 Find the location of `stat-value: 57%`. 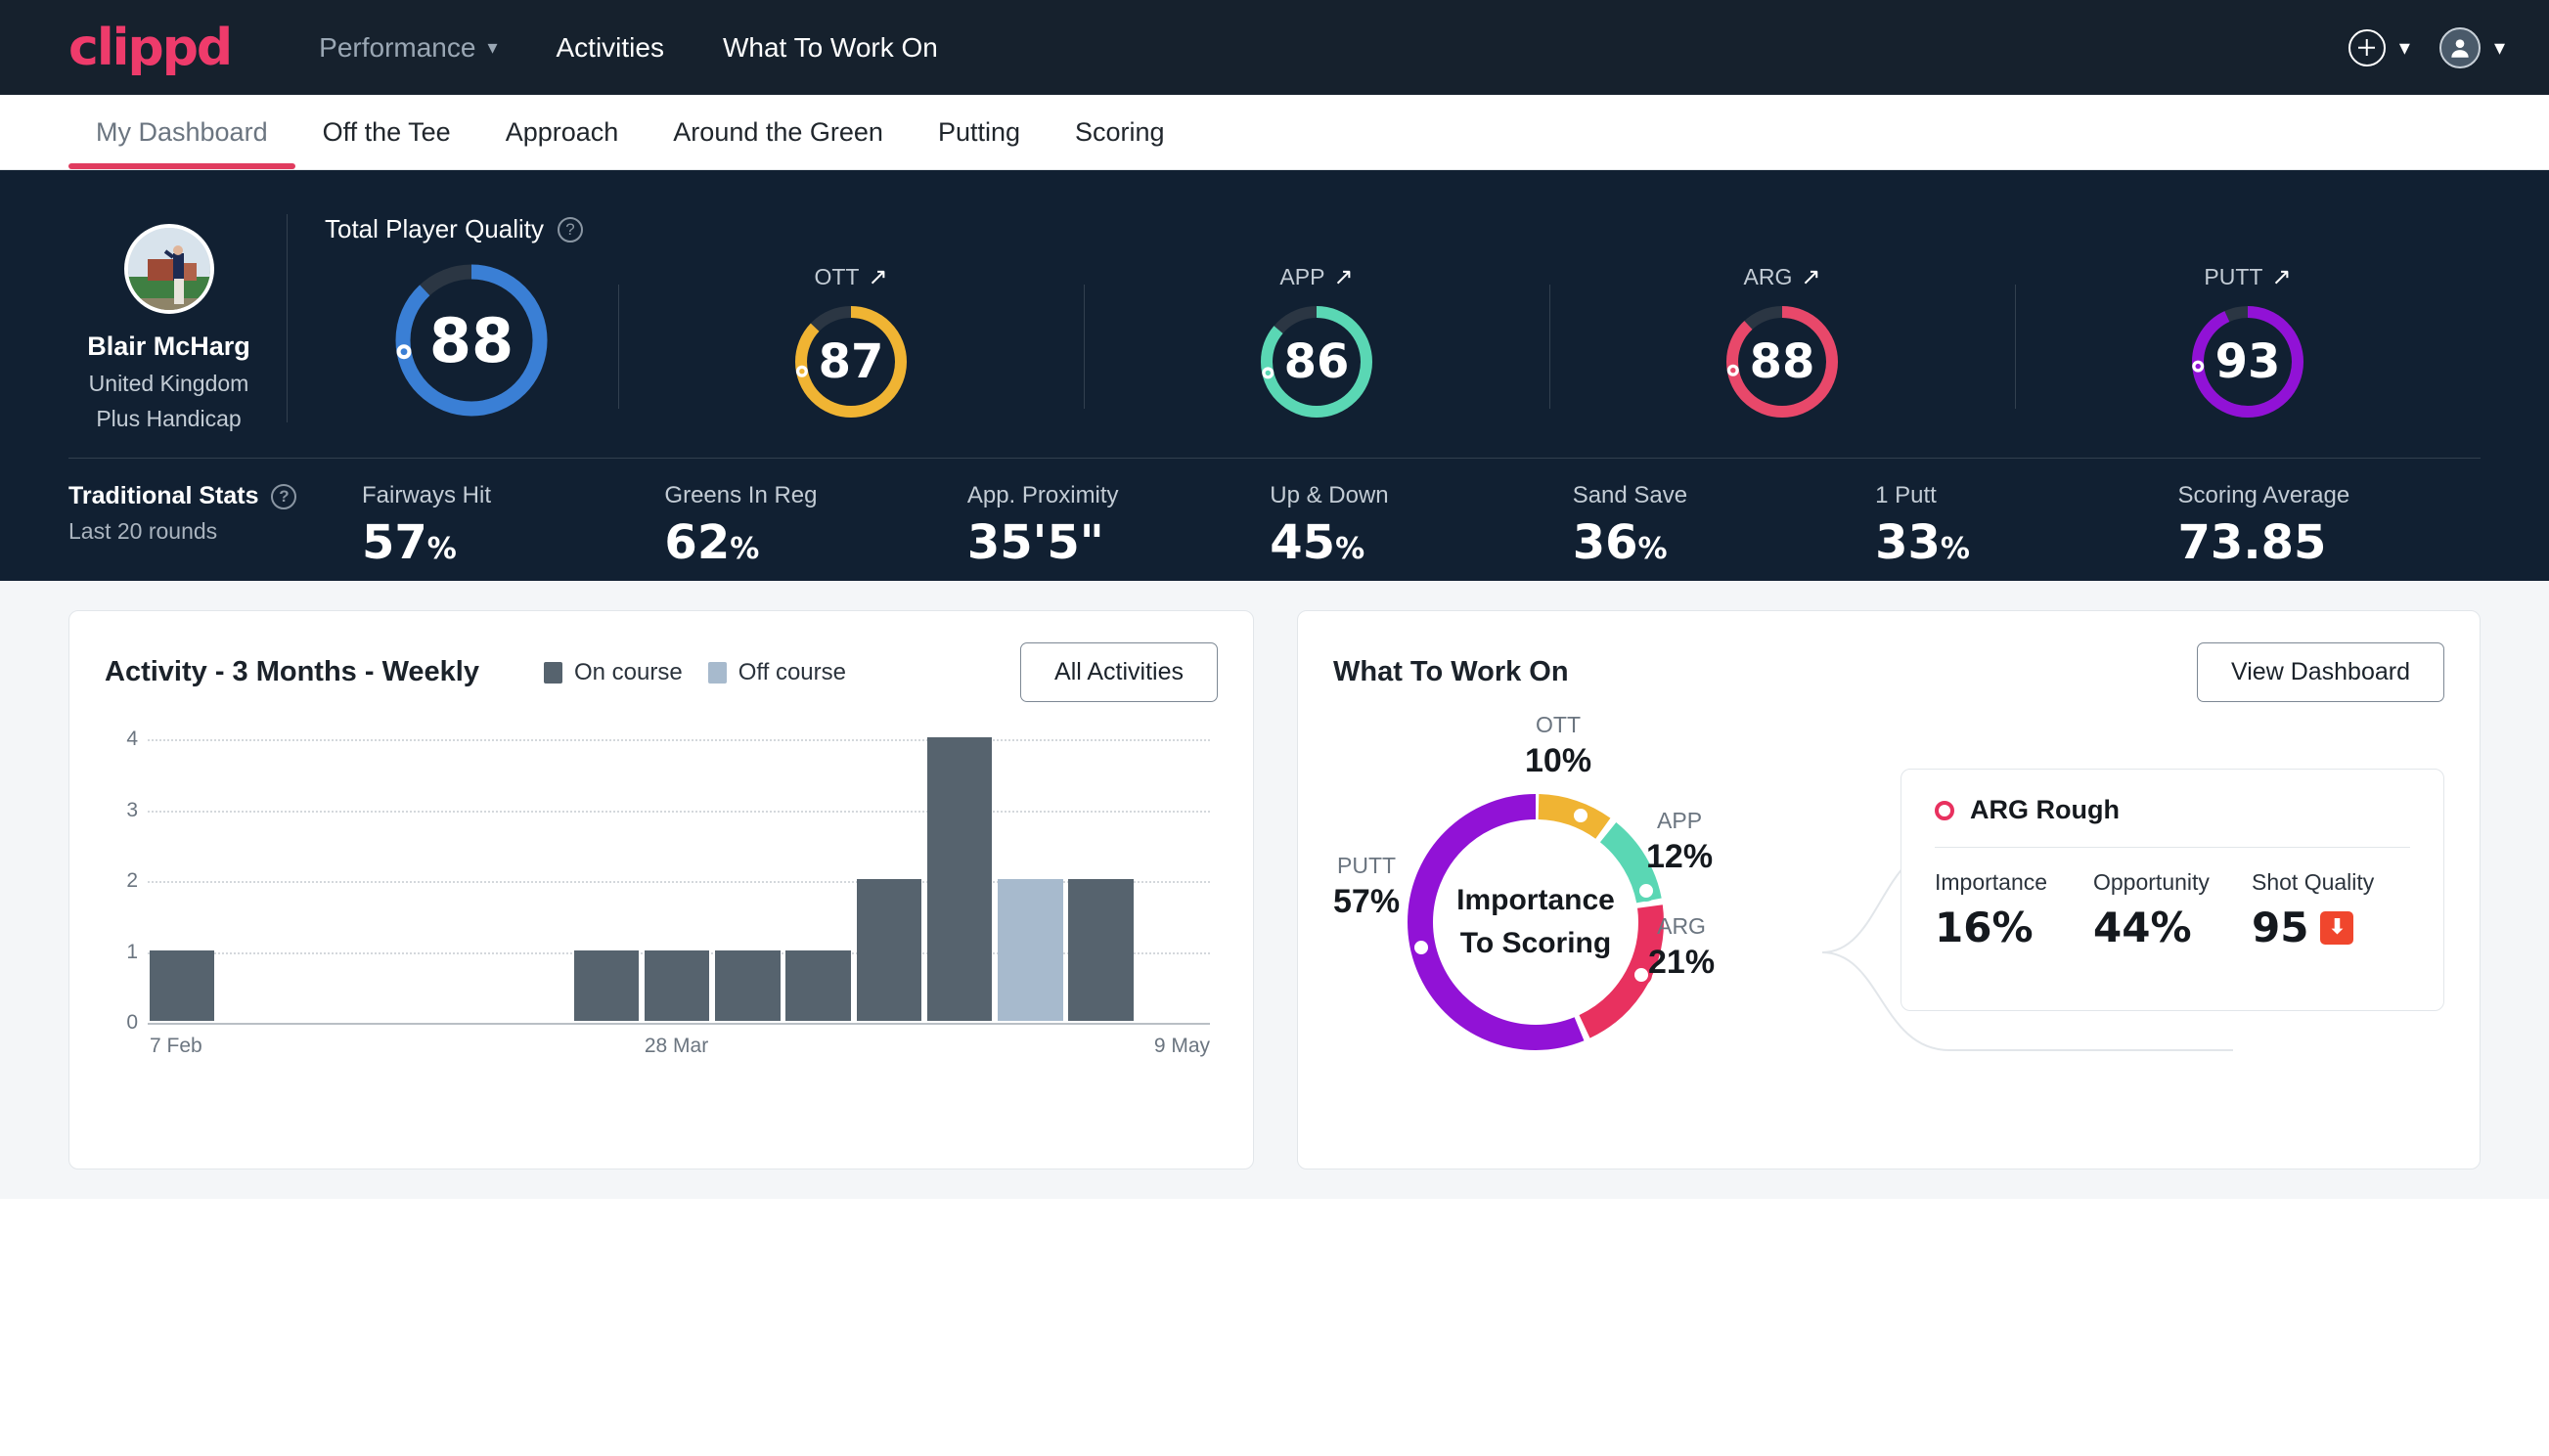

stat-value: 57% is located at coordinates (513, 542).